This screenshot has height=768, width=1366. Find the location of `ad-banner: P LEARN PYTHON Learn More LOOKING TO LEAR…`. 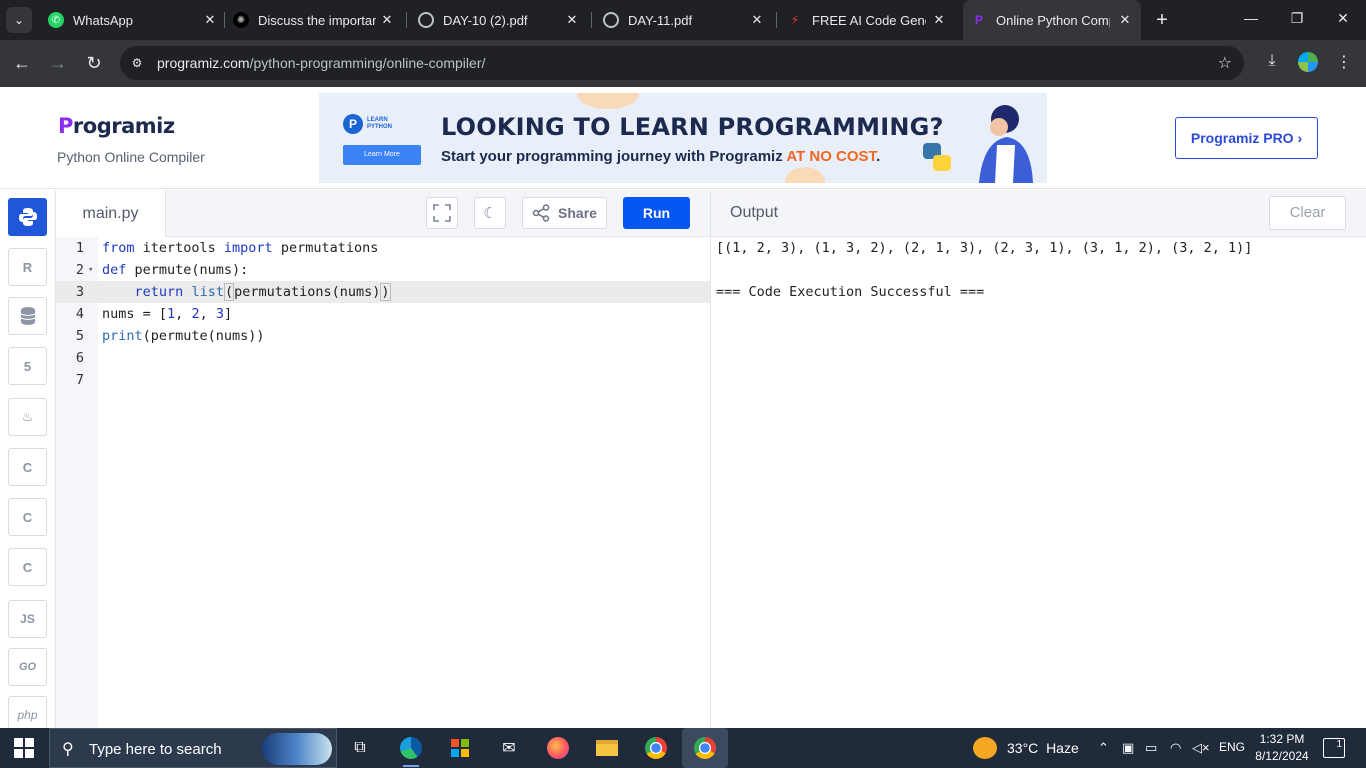

ad-banner: P LEARN PYTHON Learn More LOOKING TO LEAR… is located at coordinates (683, 138).